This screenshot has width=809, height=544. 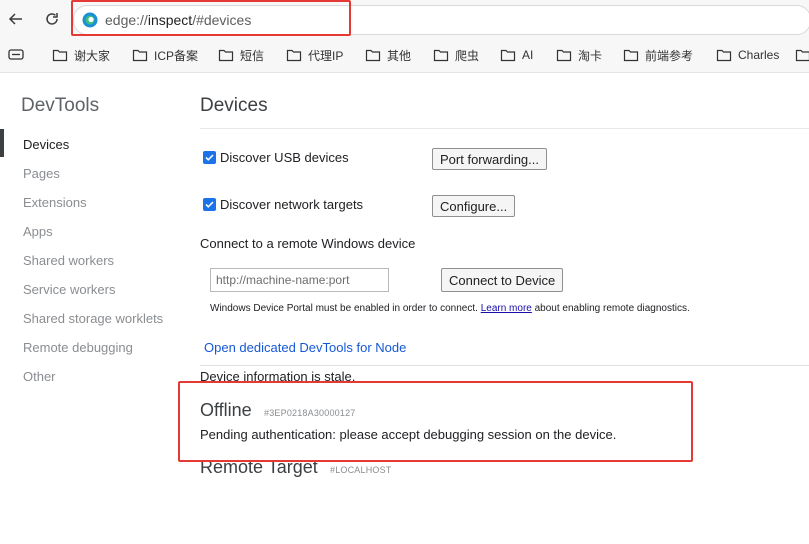 I want to click on page-title: Devices, so click(x=234, y=105).